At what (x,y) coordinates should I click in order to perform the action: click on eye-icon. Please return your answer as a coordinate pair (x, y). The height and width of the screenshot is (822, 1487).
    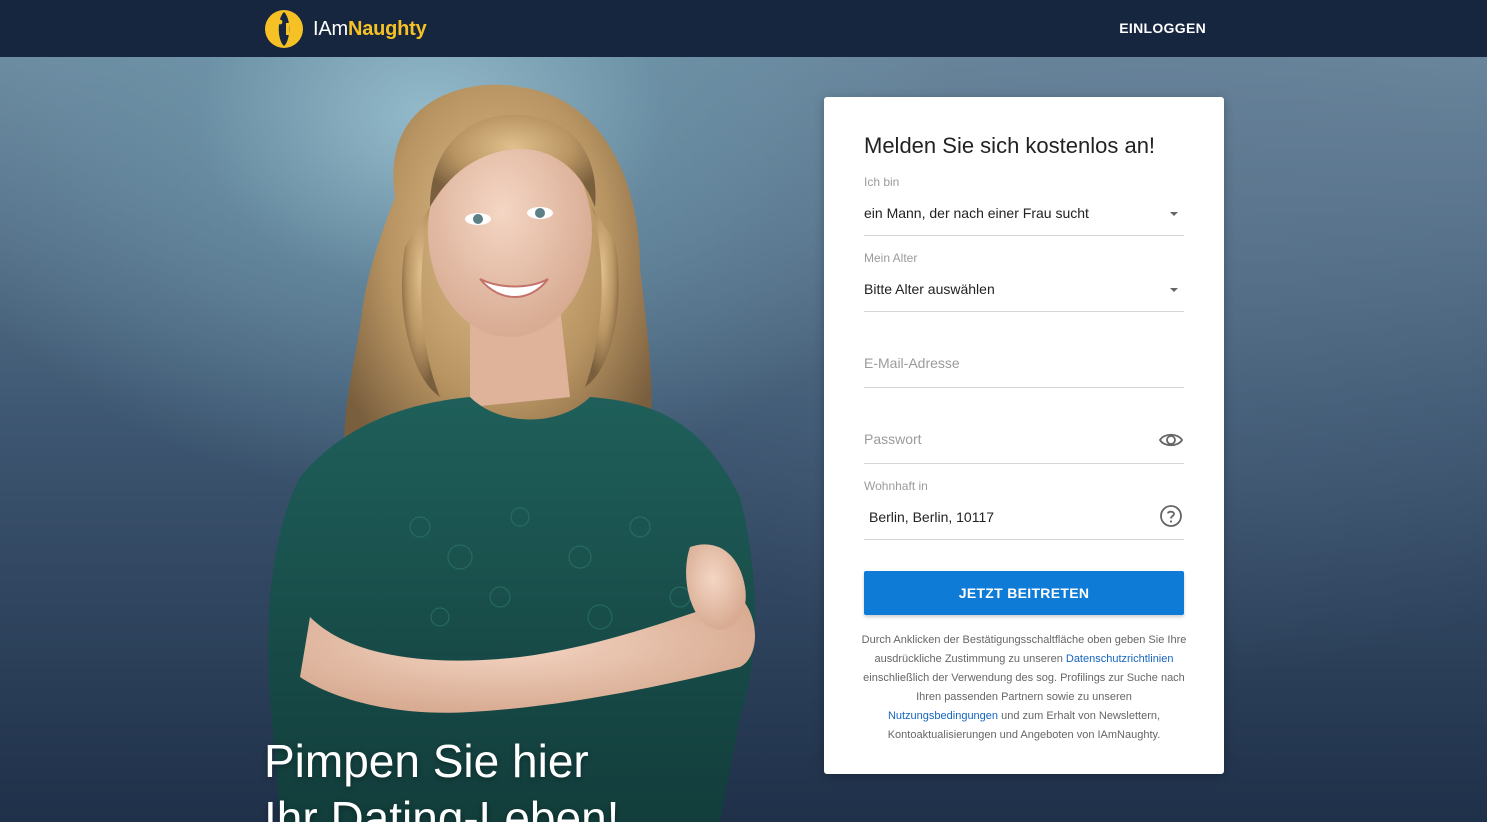
    Looking at the image, I should click on (1171, 440).